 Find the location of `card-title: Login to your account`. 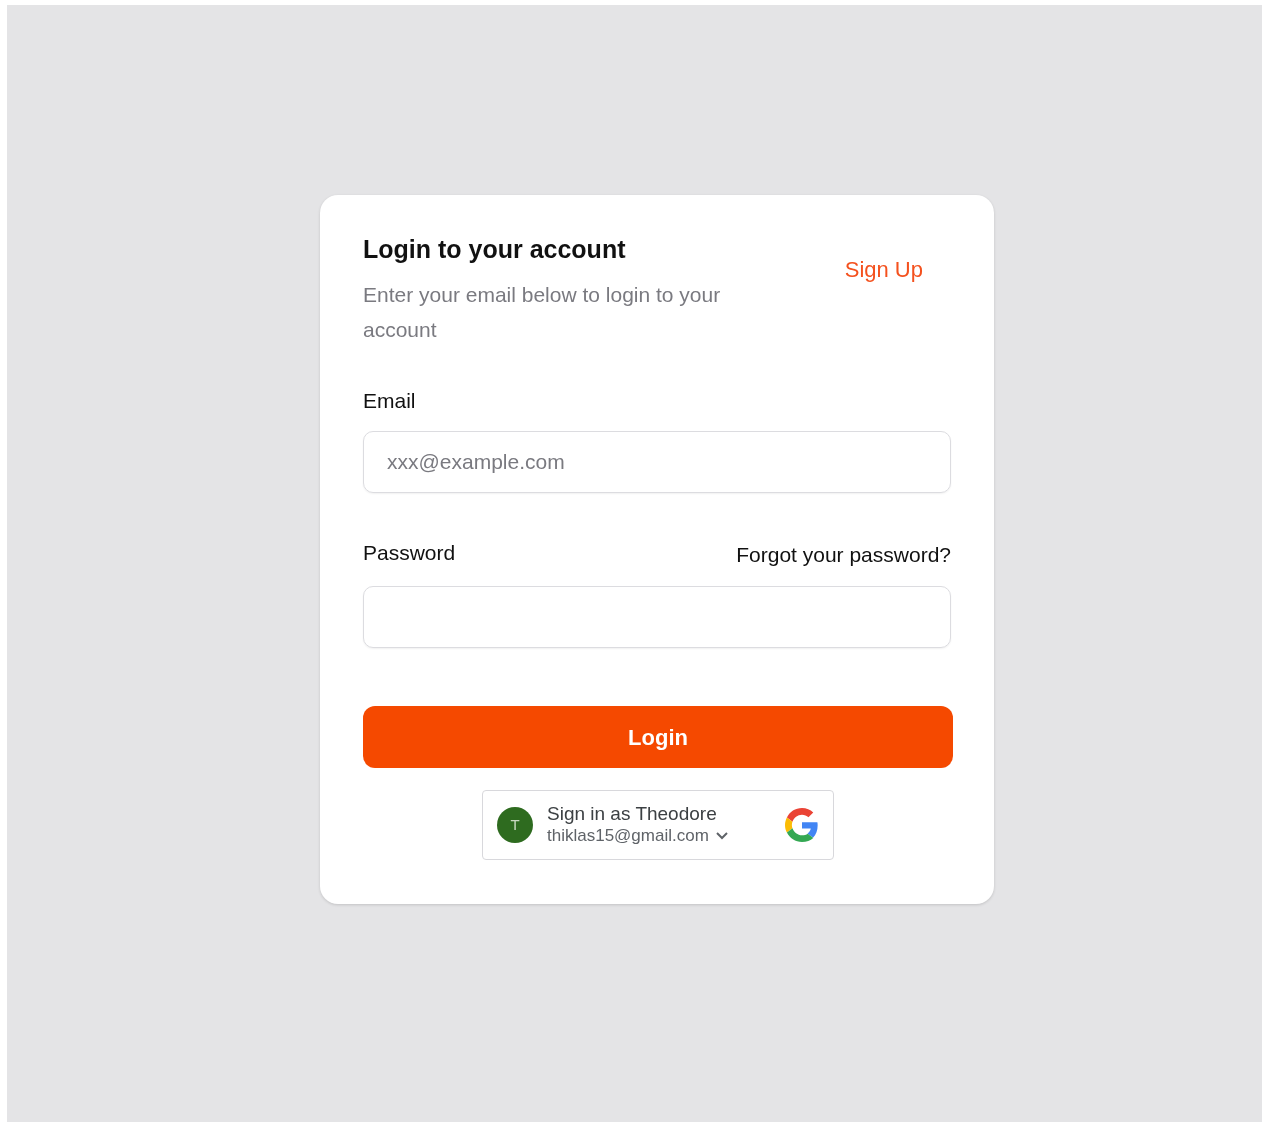

card-title: Login to your account is located at coordinates (495, 249).